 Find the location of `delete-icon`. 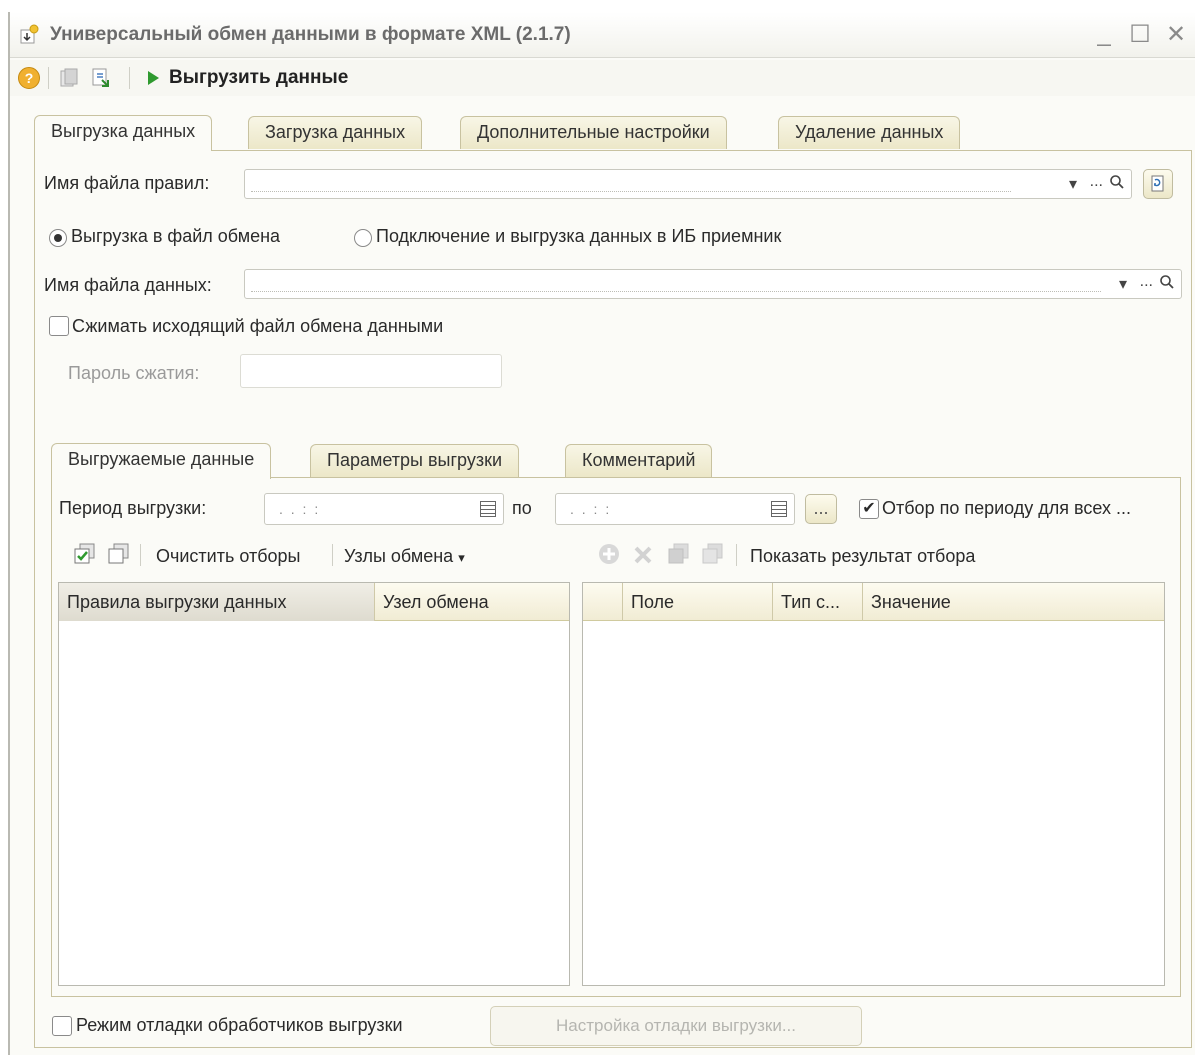

delete-icon is located at coordinates (643, 557).